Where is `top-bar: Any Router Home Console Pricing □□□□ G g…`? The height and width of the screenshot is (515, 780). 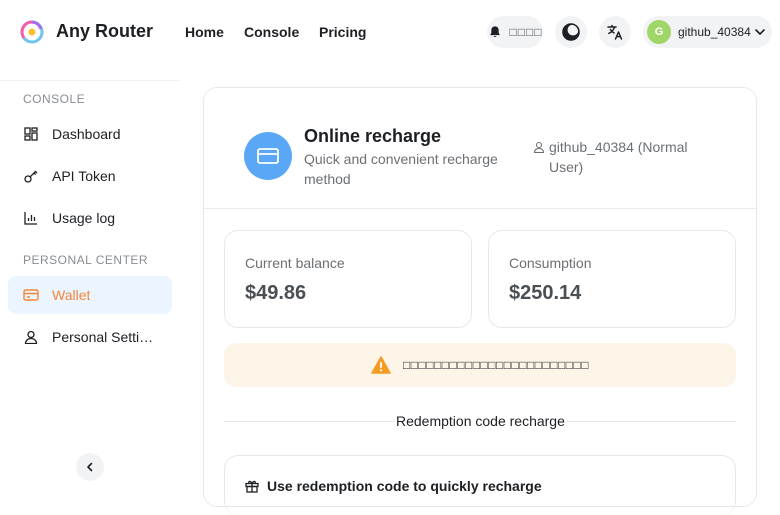 top-bar: Any Router Home Console Pricing □□□□ G g… is located at coordinates (390, 32).